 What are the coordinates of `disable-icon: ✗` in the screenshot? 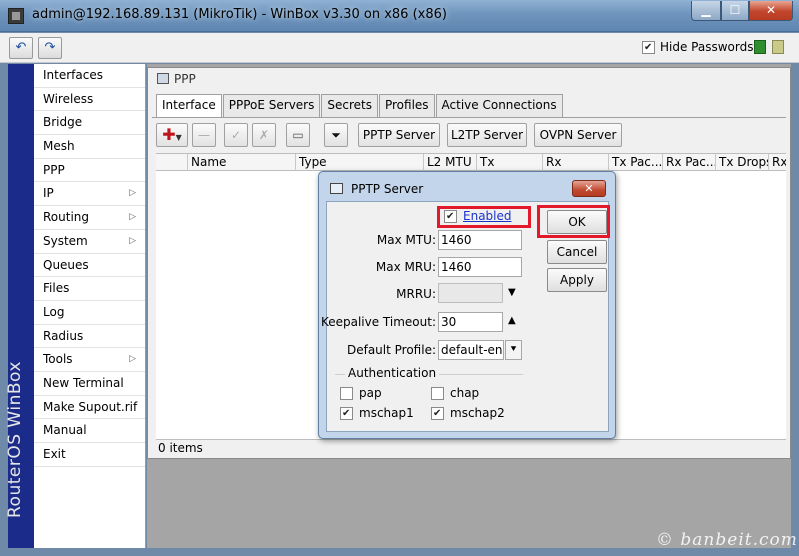 It's located at (264, 135).